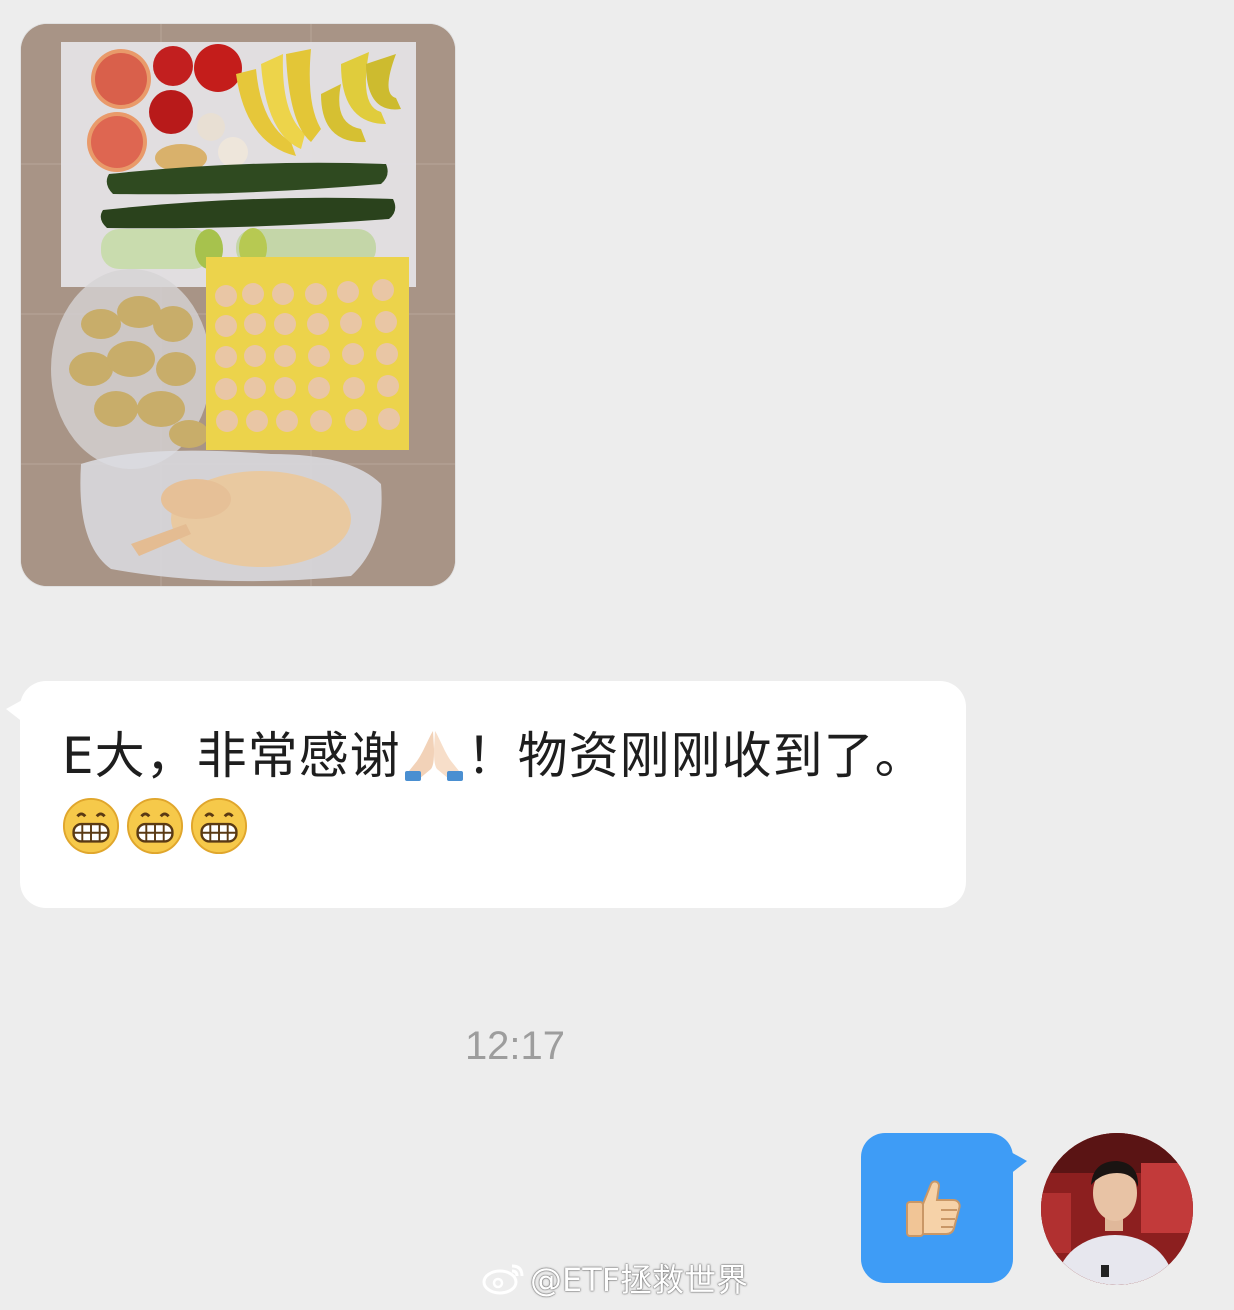  What do you see at coordinates (497, 791) in the screenshot?
I see `message-text: E大，非常感谢 ！物资刚刚收到了。` at bounding box center [497, 791].